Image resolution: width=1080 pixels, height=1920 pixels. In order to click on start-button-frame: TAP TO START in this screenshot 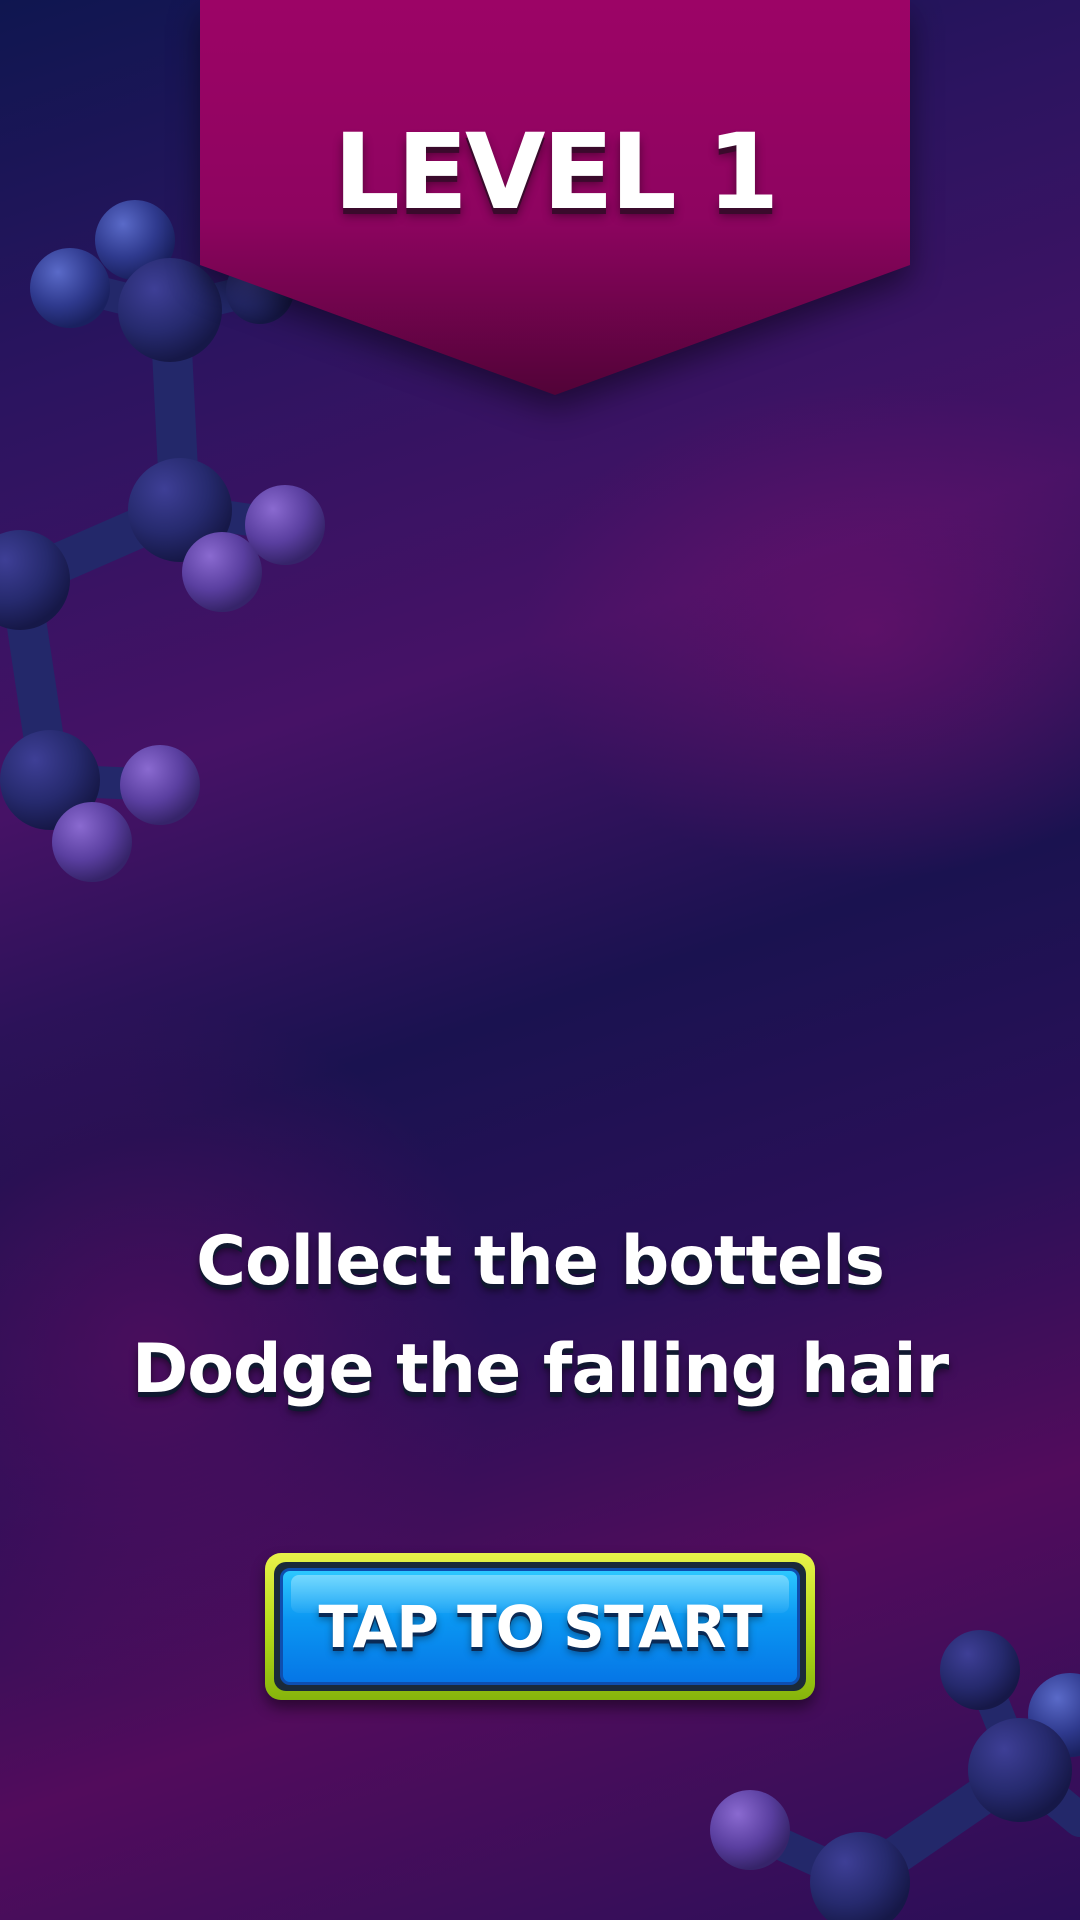, I will do `click(540, 1626)`.